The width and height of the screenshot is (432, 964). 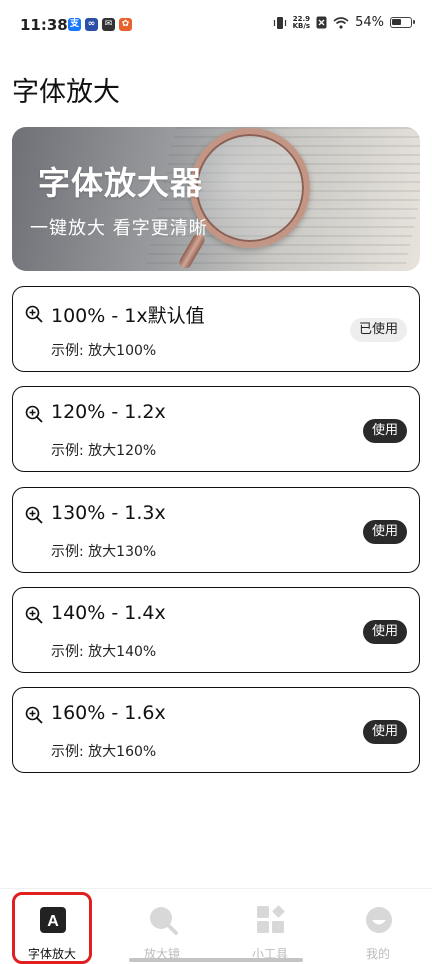 I want to click on nav-label: 我的, so click(x=377, y=954).